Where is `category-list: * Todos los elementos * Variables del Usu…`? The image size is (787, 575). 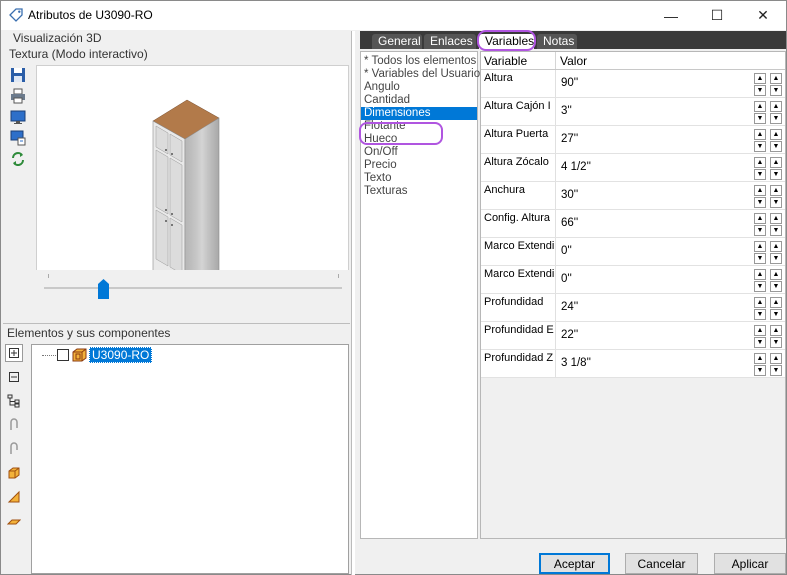
category-list: * Todos los elementos * Variables del Usu… is located at coordinates (419, 295).